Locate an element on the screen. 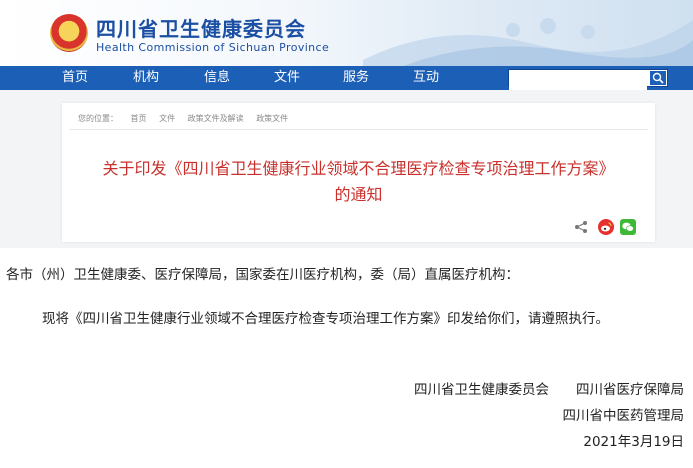 Image resolution: width=693 pixels, height=468 pixels. article-title: 关于印发《四川省卫生健康行业领域不合理医疗检查专项治理工作方案》 的通知 is located at coordinates (358, 182).